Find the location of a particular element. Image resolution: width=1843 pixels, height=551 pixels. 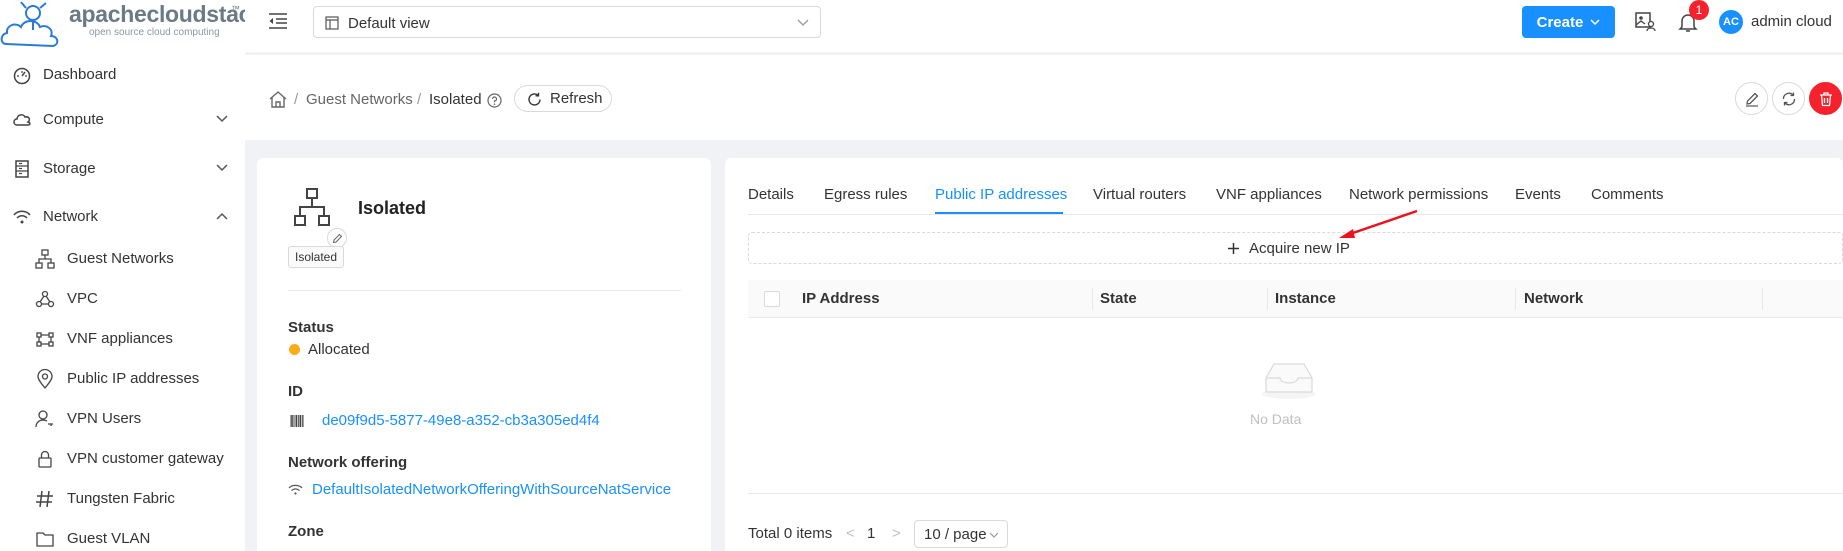

id-label: ID is located at coordinates (295, 391).